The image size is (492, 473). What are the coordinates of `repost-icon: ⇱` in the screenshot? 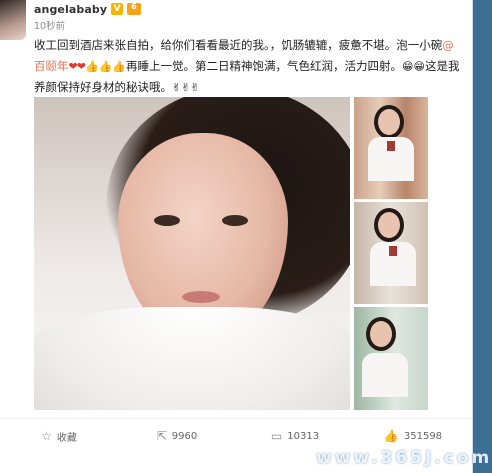 It's located at (161, 436).